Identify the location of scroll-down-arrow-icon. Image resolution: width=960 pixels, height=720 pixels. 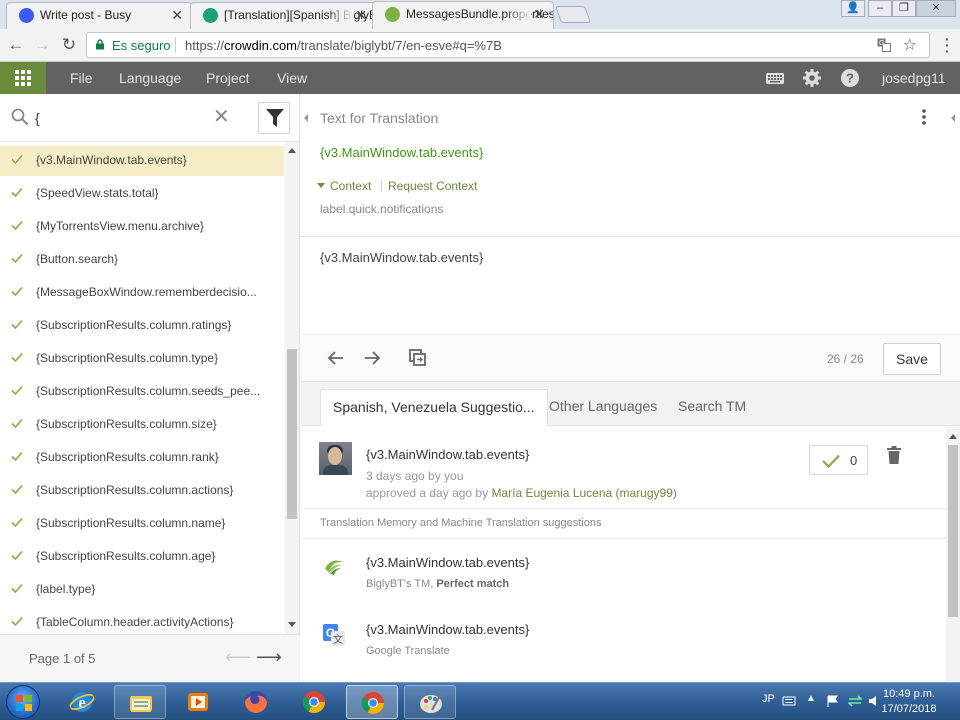
(292, 624).